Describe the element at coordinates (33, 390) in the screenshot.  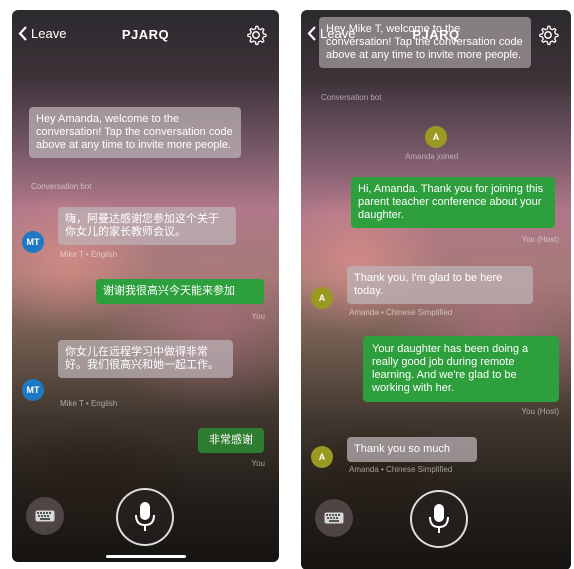
I see `avatar-mike-2: MT` at that location.